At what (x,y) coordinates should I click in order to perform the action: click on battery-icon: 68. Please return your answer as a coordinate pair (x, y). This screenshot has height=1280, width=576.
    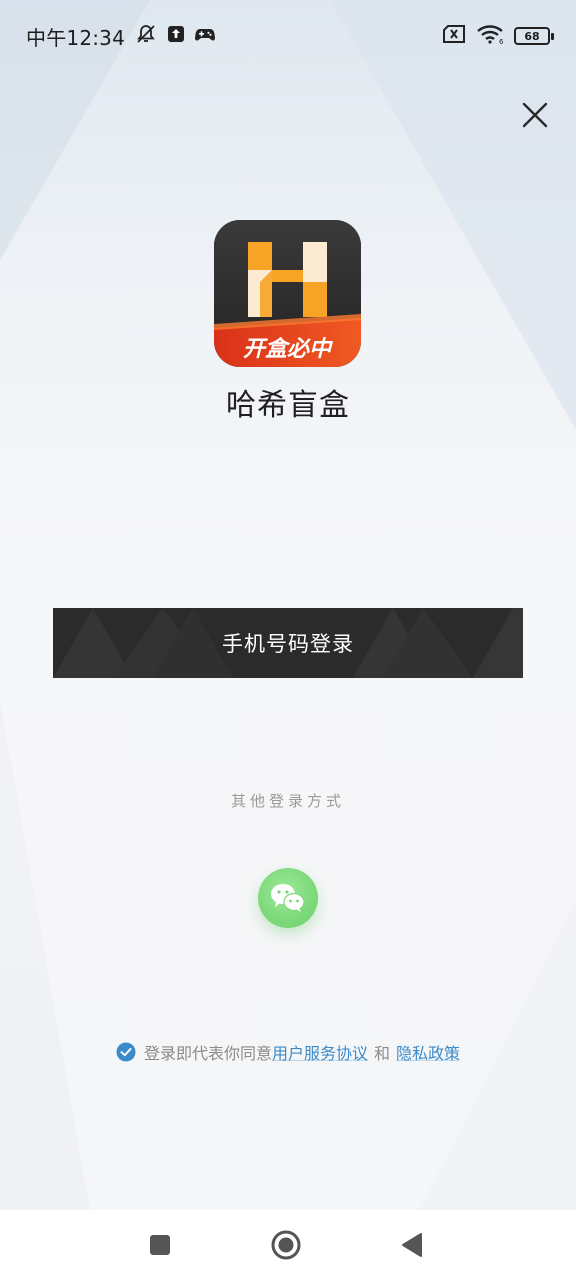
    Looking at the image, I should click on (534, 36).